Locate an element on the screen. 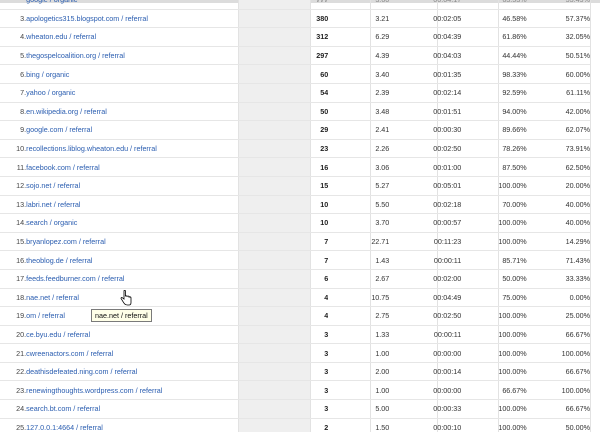  row-rank: 14. is located at coordinates (13, 223).